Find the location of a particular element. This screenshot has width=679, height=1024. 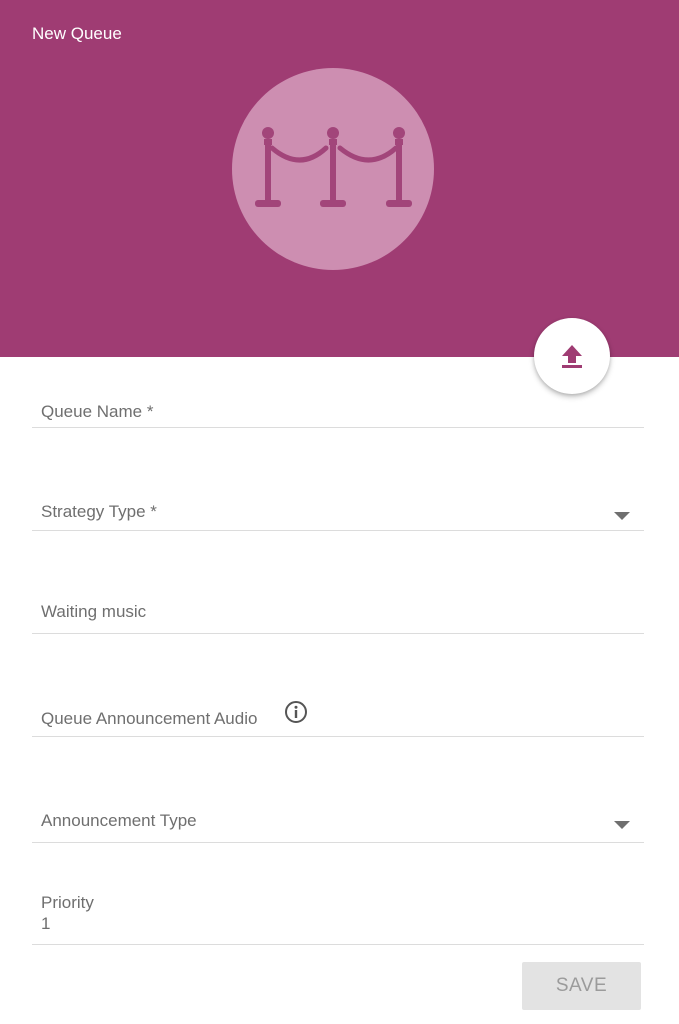

priority-label: Priority is located at coordinates (67, 902).